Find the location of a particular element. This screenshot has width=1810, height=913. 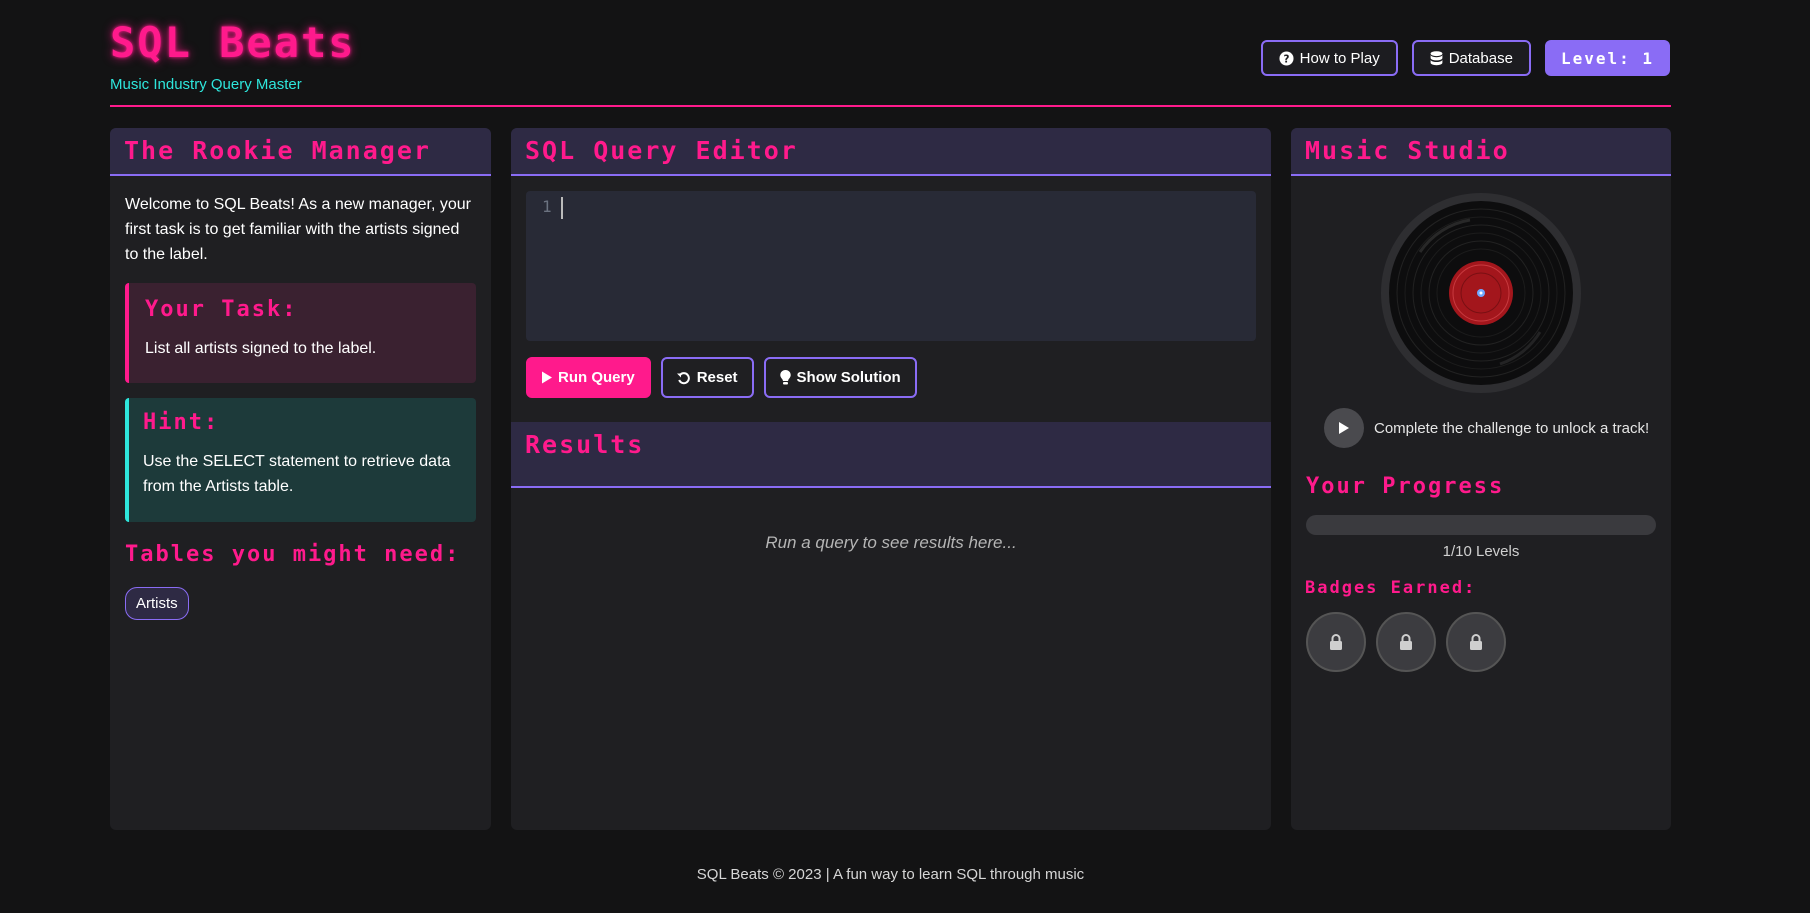

studio-title: Music Studio is located at coordinates (1481, 152).